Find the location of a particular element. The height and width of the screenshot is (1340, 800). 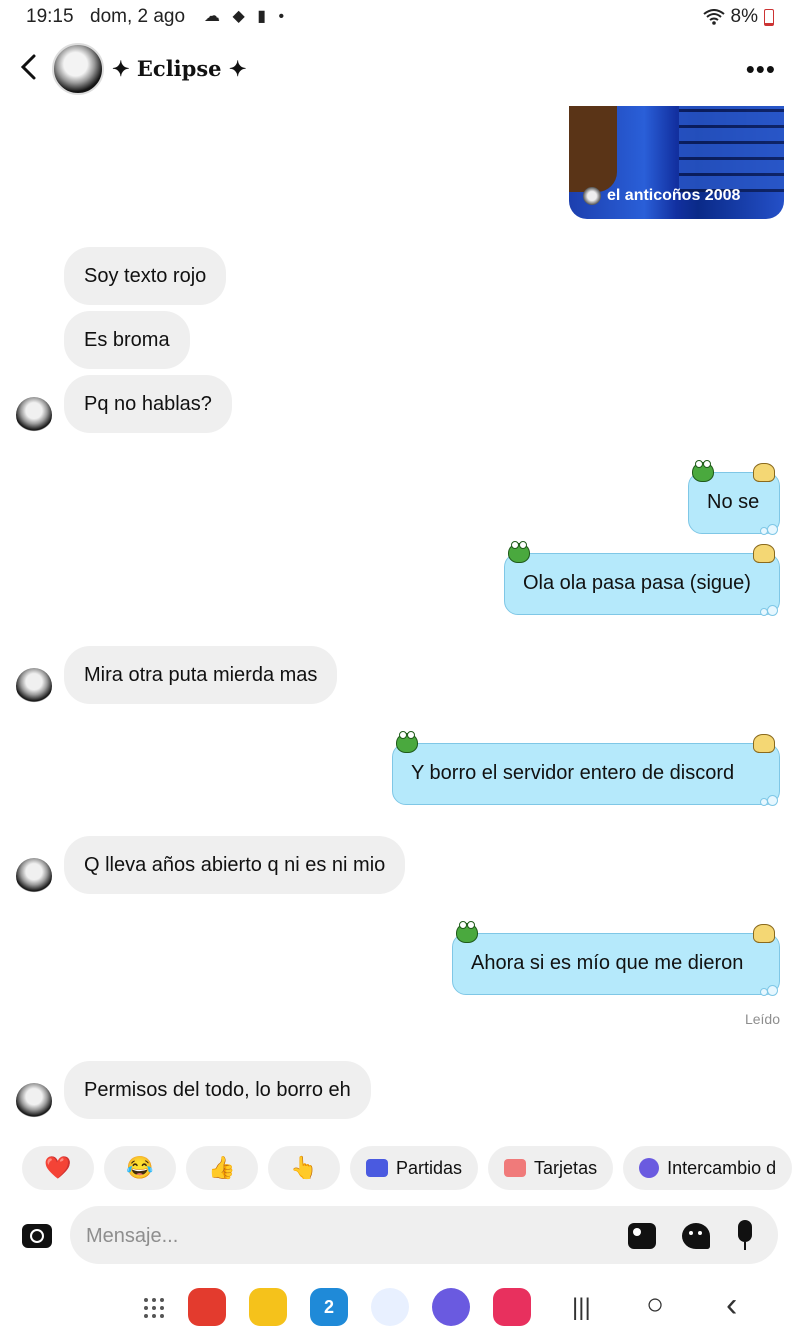

shared-media-card: el anticoños 2008 is located at coordinates (676, 162).